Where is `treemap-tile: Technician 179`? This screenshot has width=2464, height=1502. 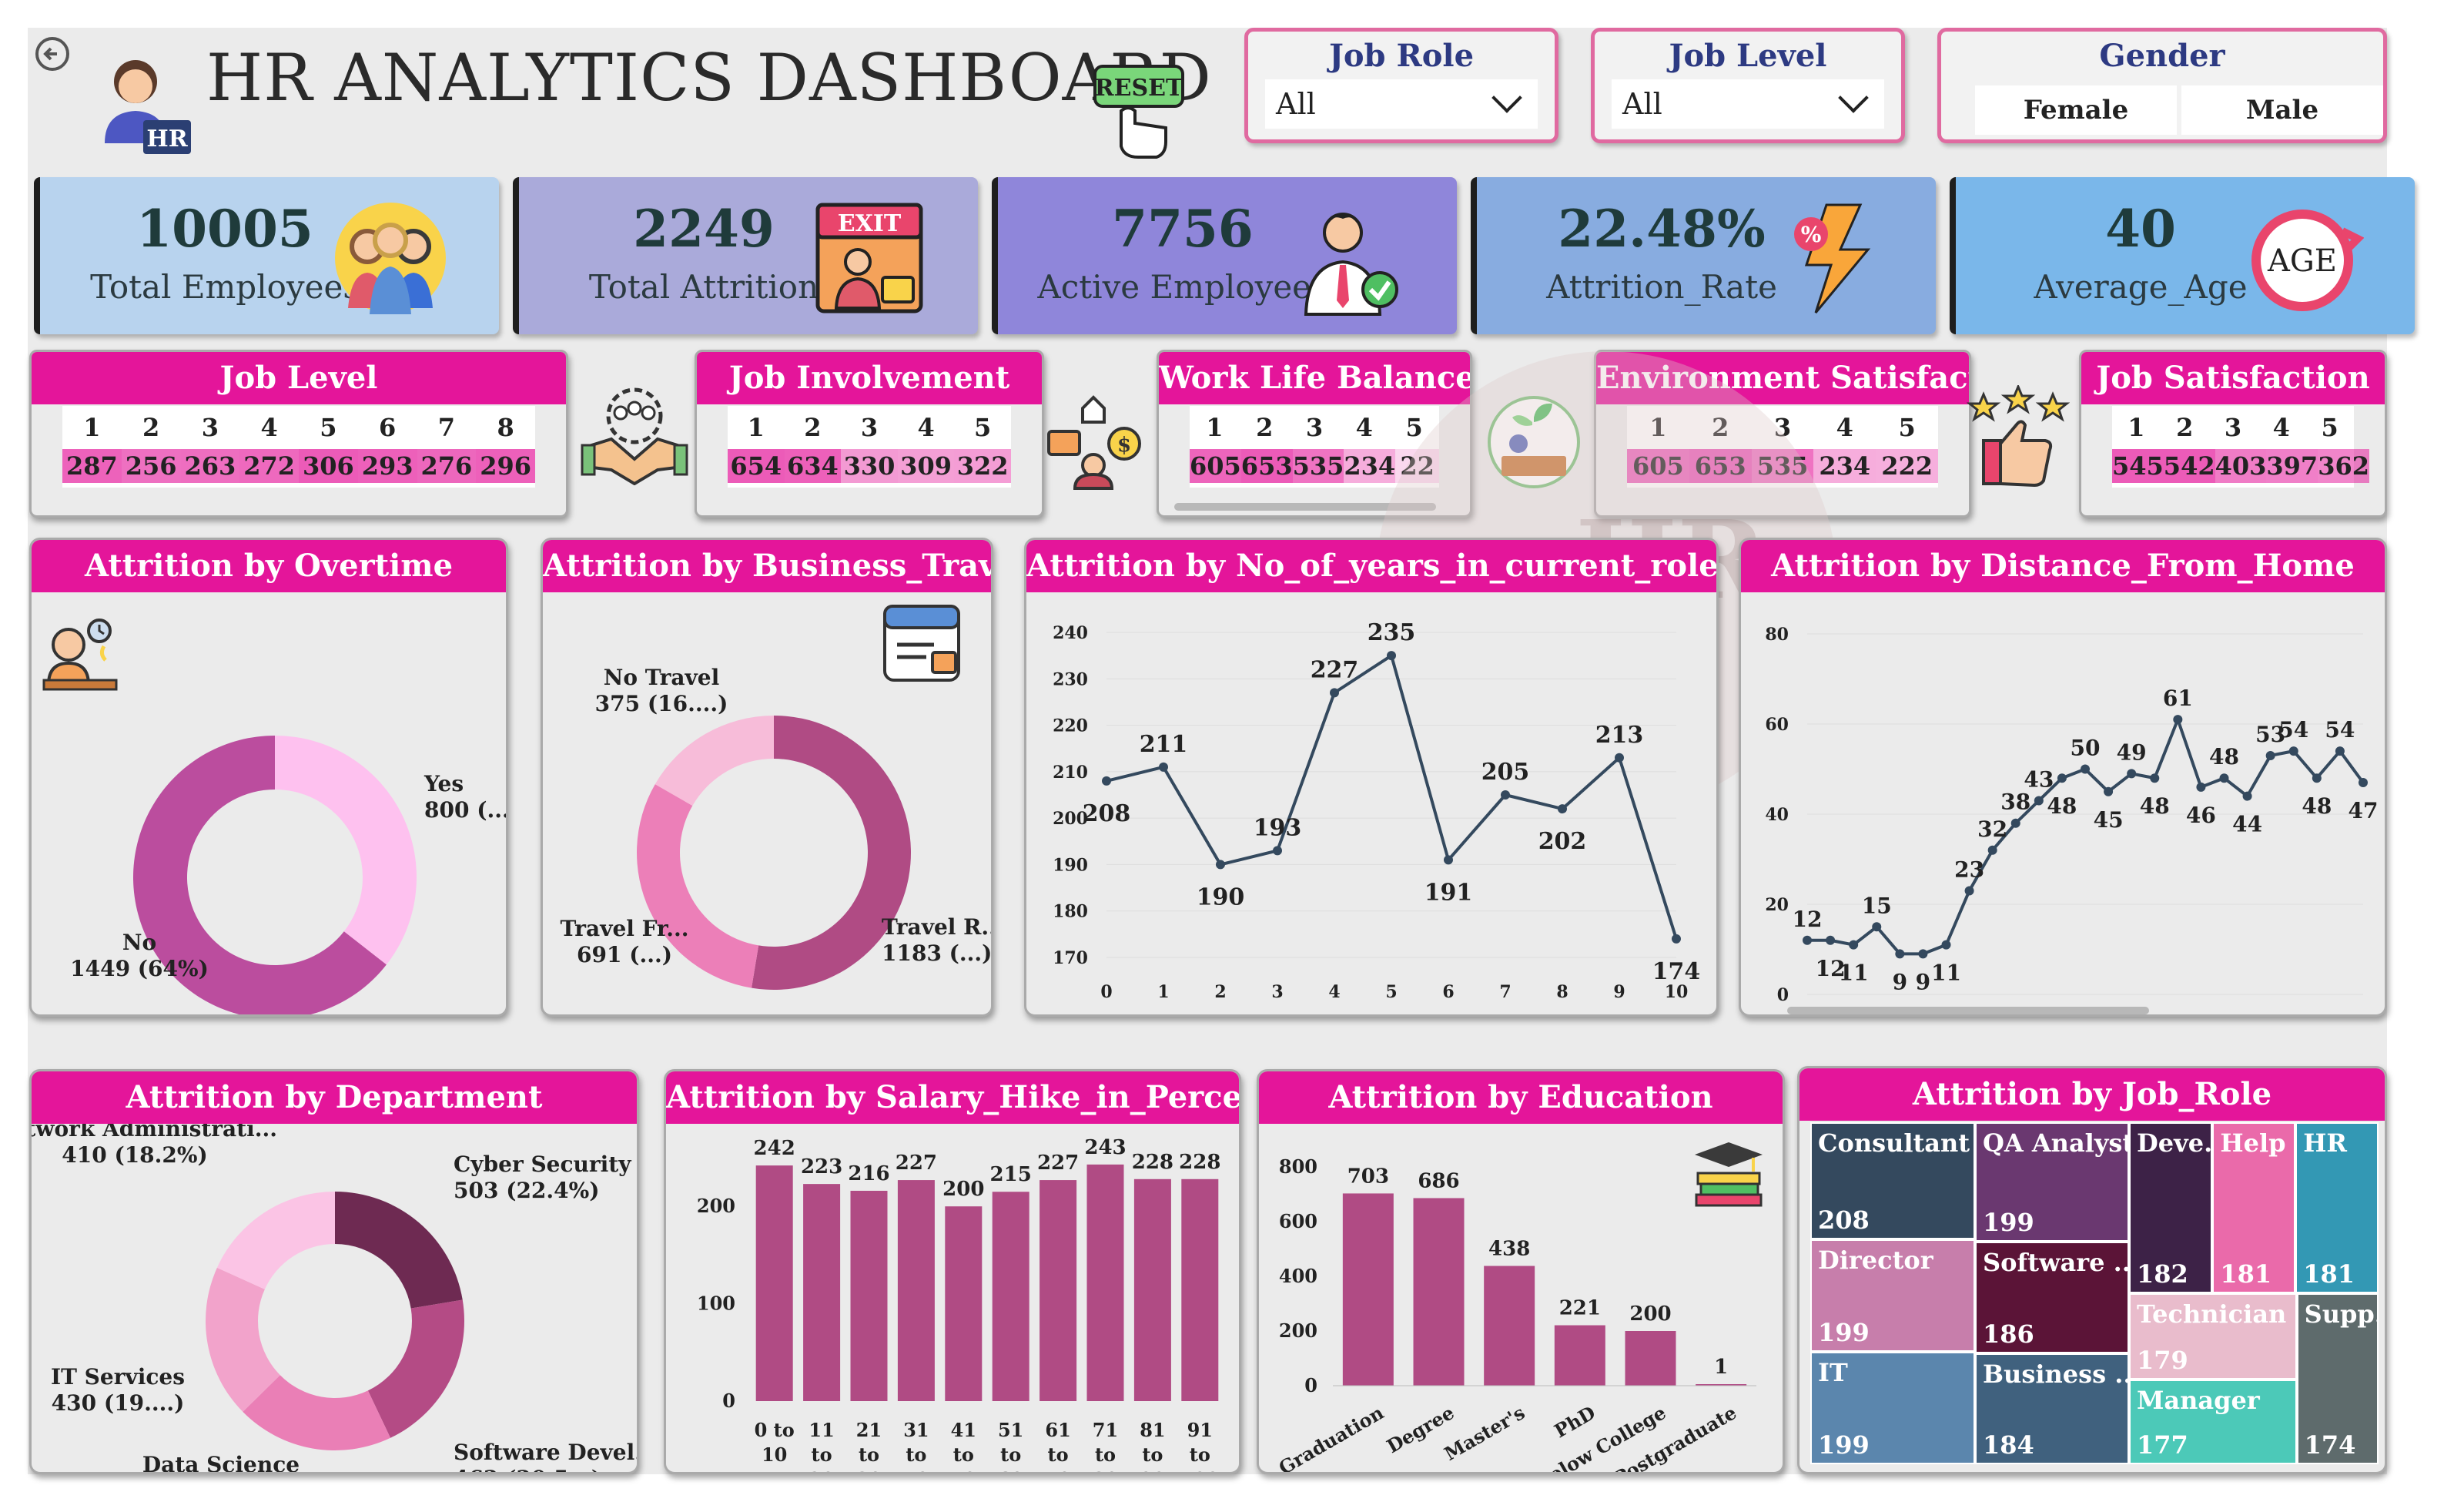 treemap-tile: Technician 179 is located at coordinates (2213, 1336).